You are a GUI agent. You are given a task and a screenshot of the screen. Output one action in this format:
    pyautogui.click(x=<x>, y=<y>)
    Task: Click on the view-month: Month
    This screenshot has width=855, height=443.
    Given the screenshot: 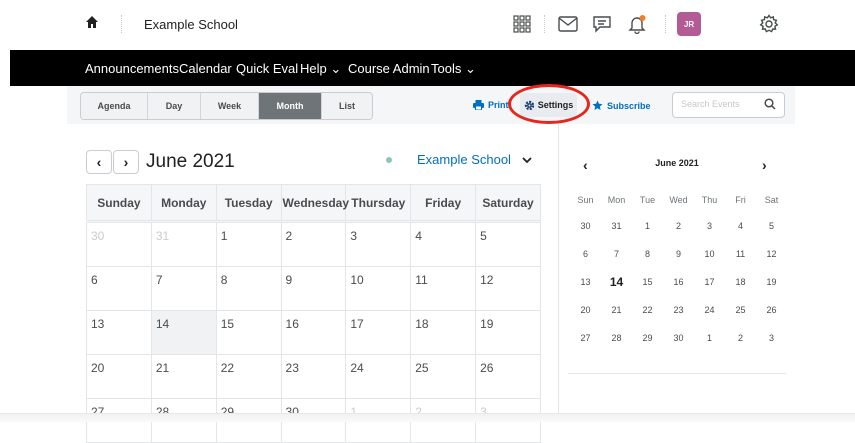 What is the action you would take?
    pyautogui.click(x=290, y=106)
    